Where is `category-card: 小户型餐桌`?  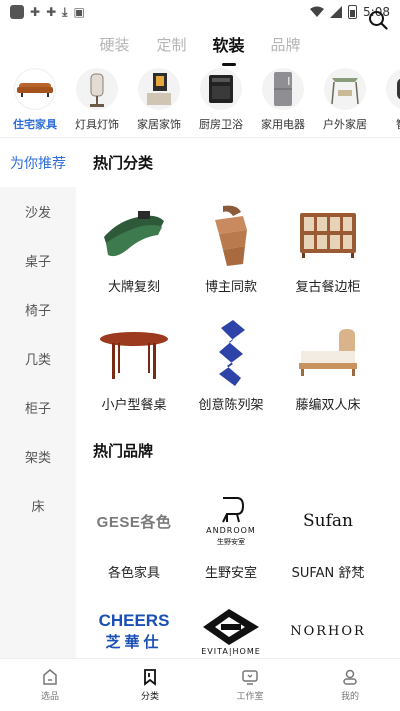 category-card: 小户型餐桌 is located at coordinates (134, 365).